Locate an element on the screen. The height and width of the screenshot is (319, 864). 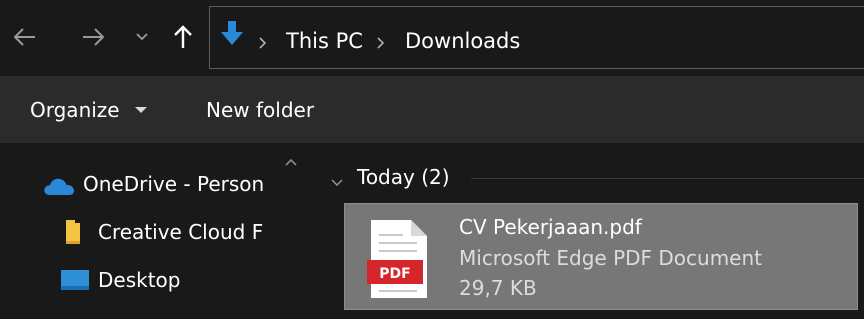
arrow-up-icon is located at coordinates (183, 36).